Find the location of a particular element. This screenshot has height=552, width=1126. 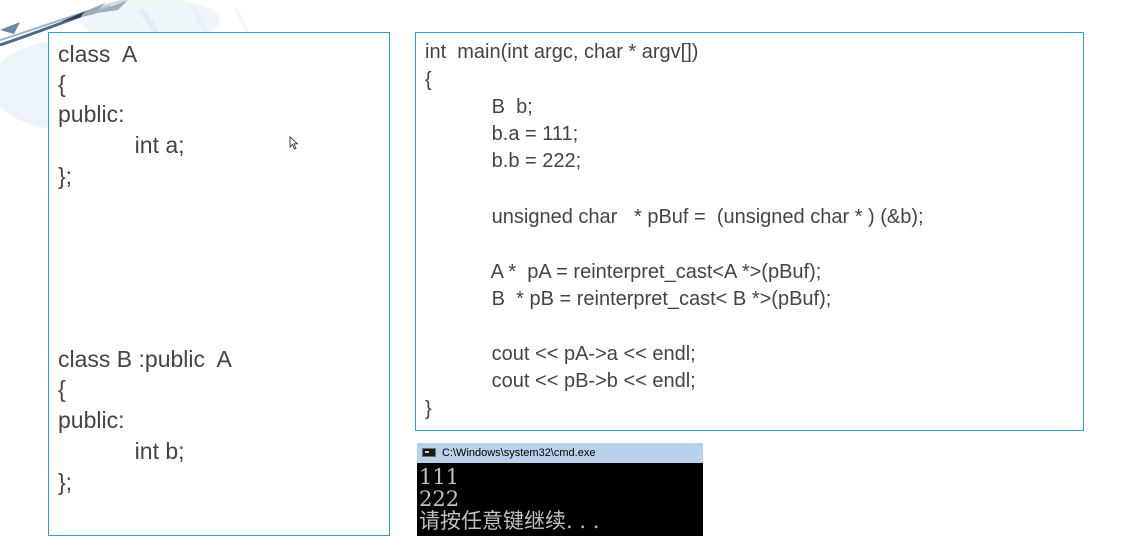

console-output-line: 111 is located at coordinates (439, 477).